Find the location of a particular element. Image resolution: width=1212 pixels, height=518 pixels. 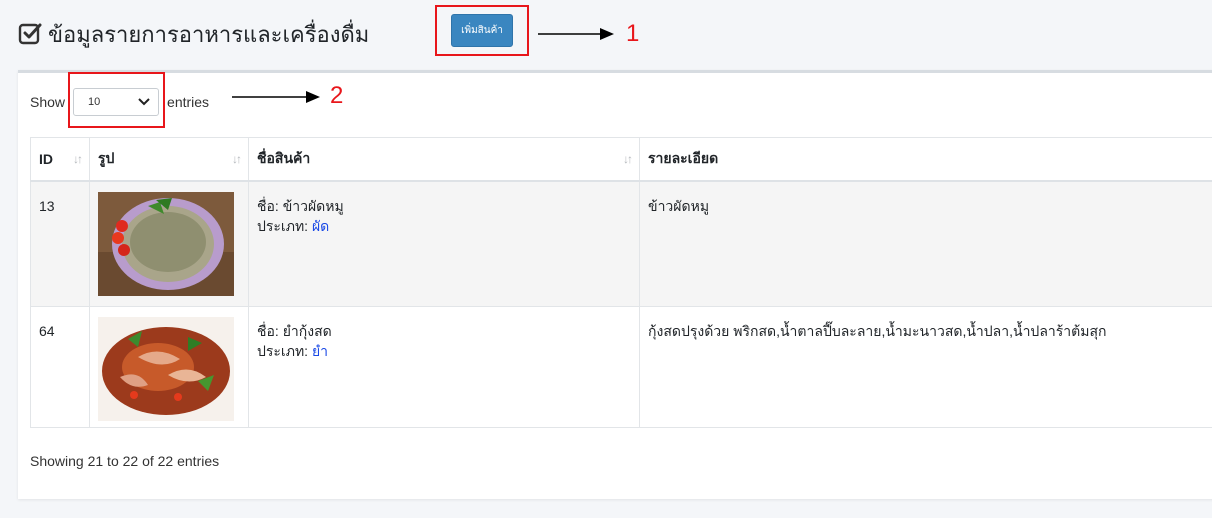

table-header-row: ID ↓↑ รูป ↓↑ ชื่อสินค้า ↓↑ รายละเอียด is located at coordinates (621, 159).